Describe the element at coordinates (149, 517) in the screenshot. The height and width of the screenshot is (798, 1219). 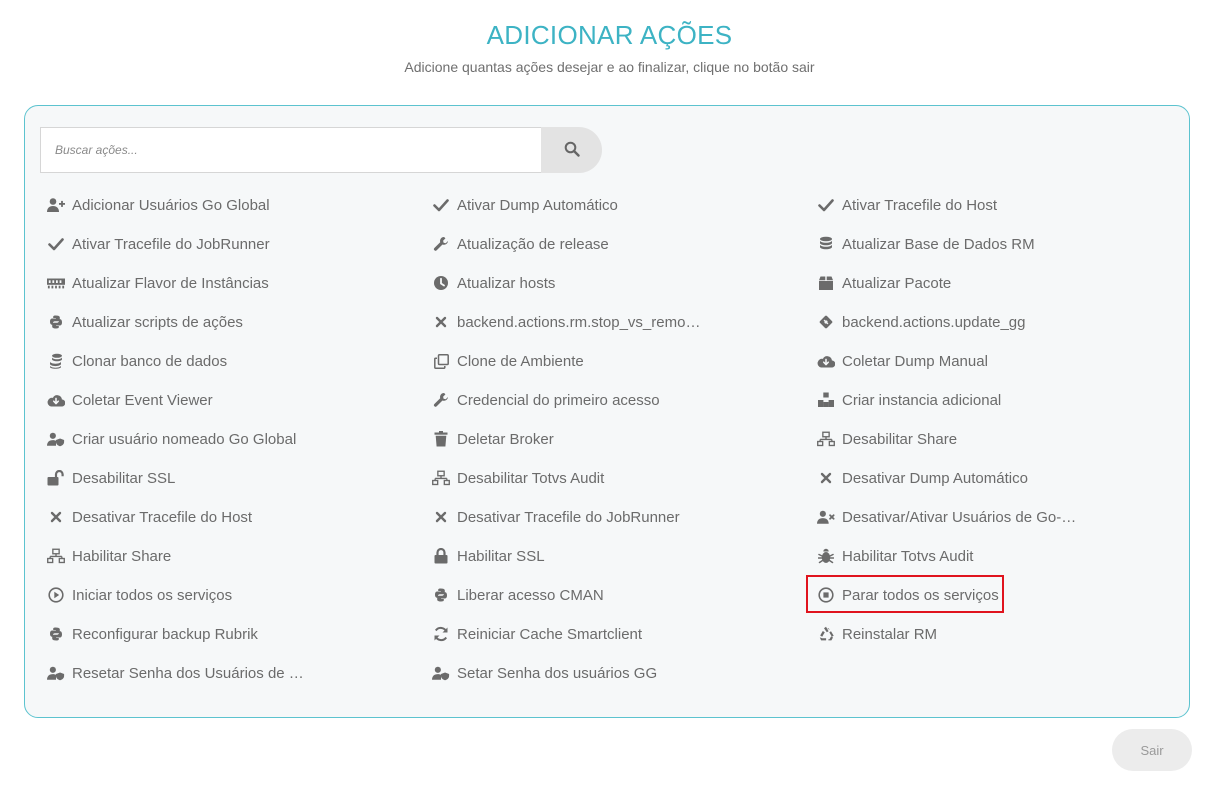
I see `action-item: Desativar Tracefile do Host` at that location.